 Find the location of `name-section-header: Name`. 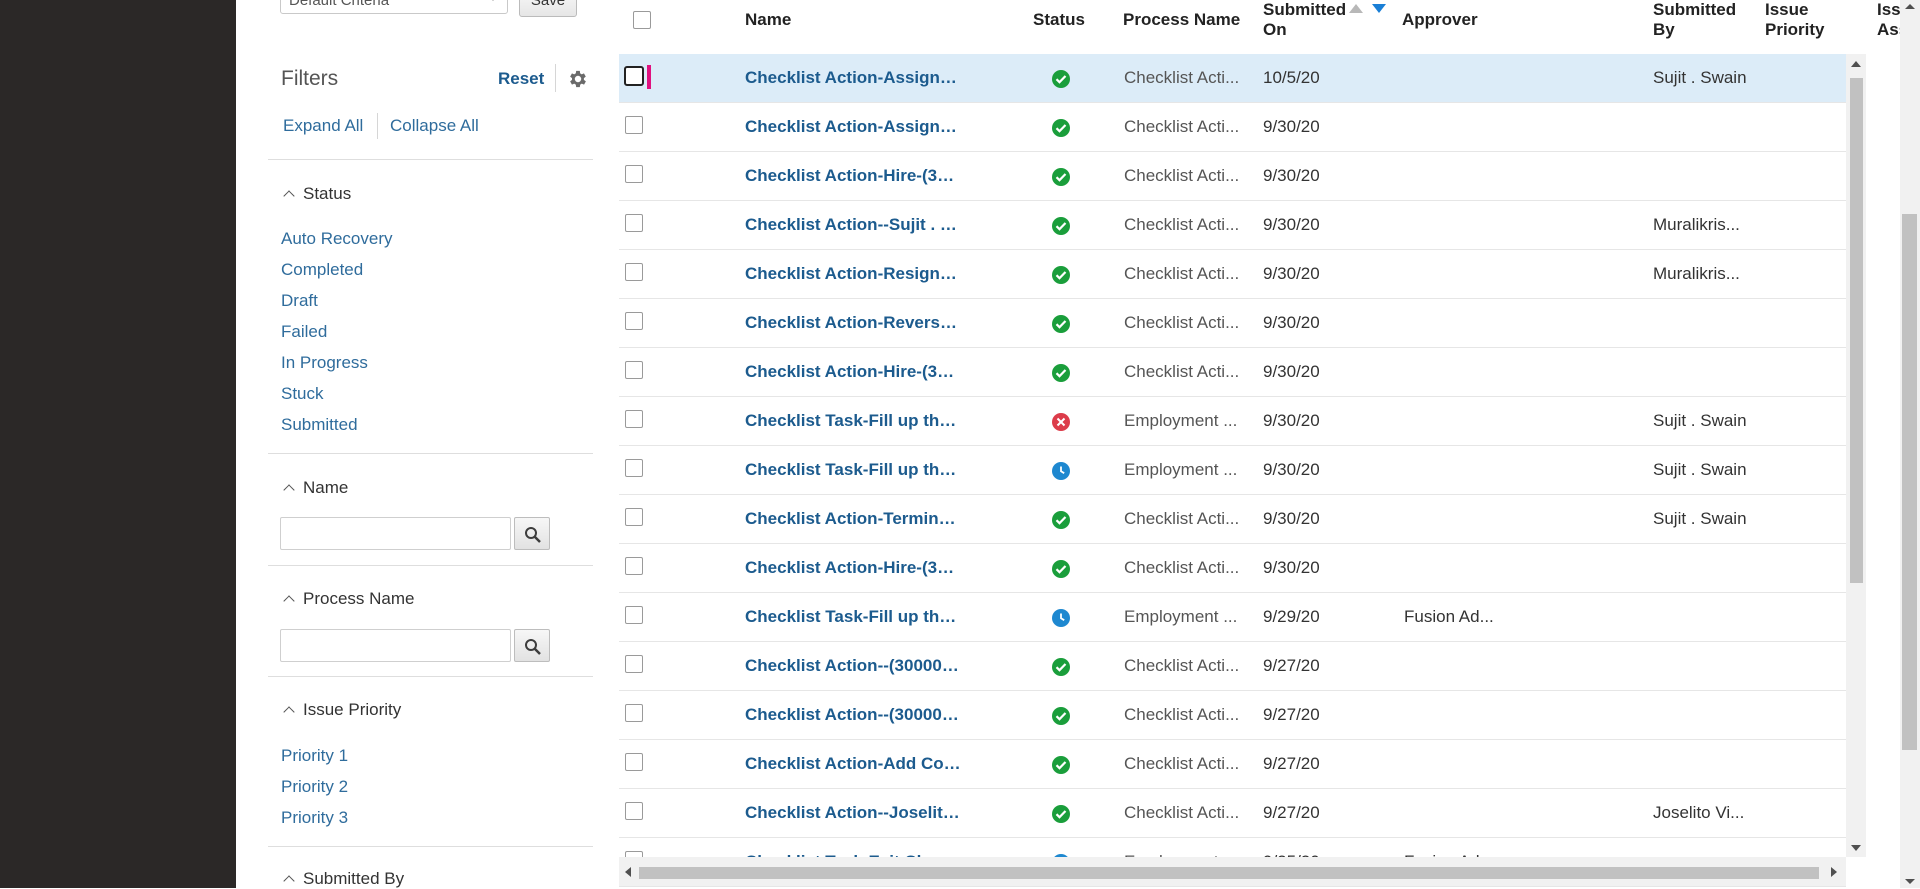

name-section-header: Name is located at coordinates (315, 488).